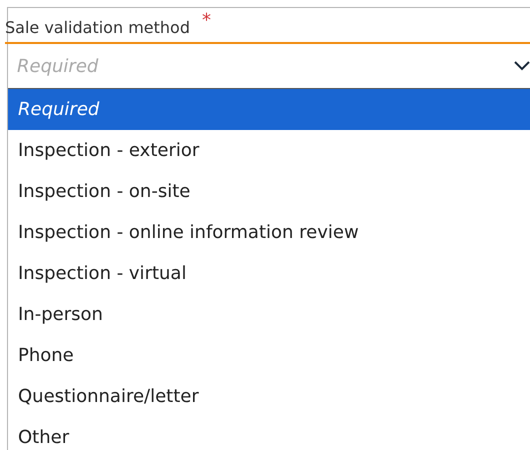  I want to click on dropdown-option: Other, so click(269, 433).